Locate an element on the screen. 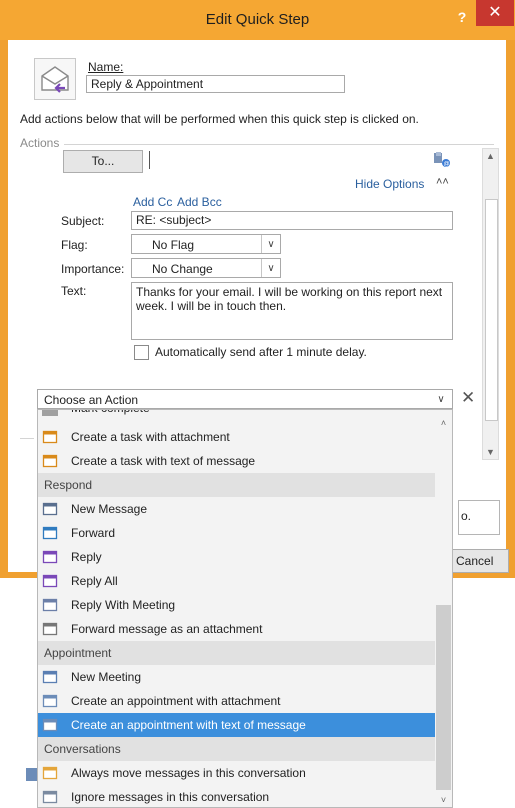 The height and width of the screenshot is (808, 515). list-item-label: Ignore messages in this conversation is located at coordinates (170, 797).